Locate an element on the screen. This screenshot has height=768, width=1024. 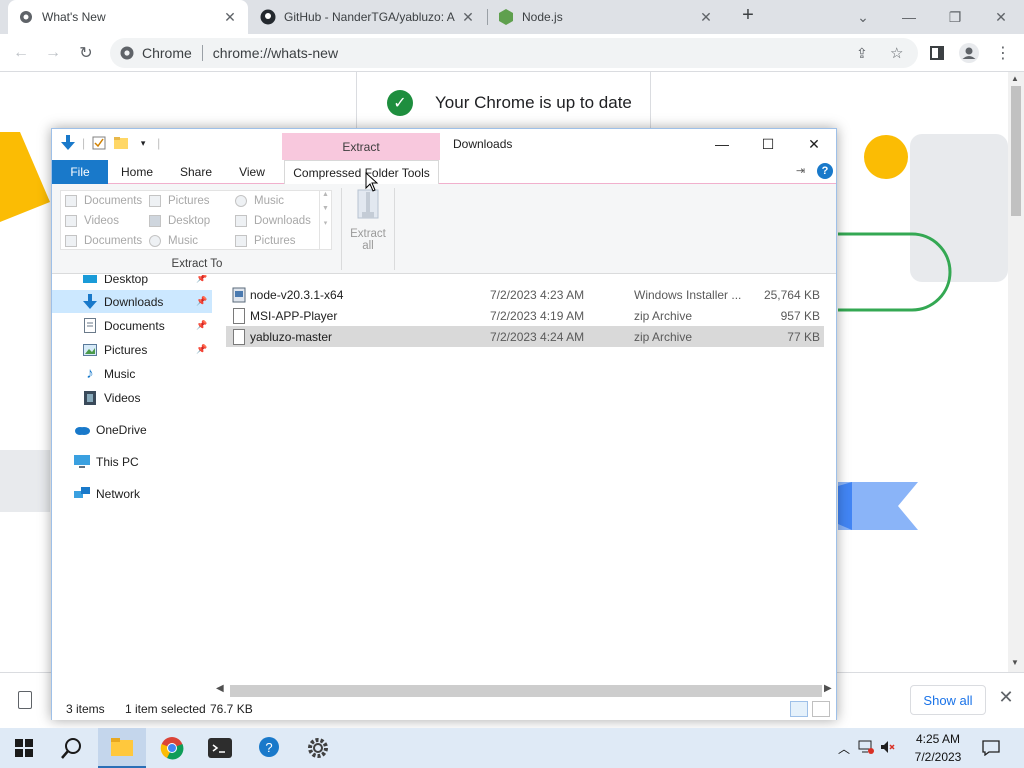
qat-dropdown-icon: ▾ is located at coordinates (143, 143).